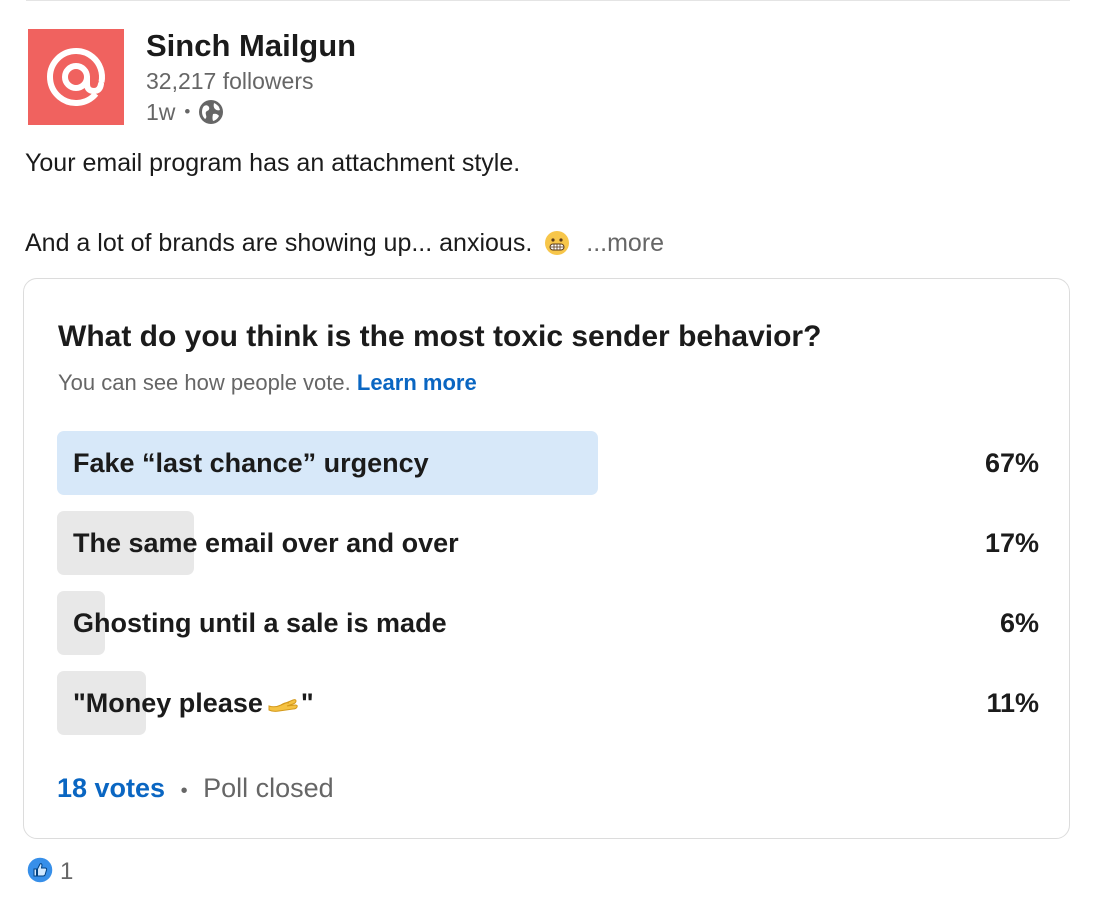  What do you see at coordinates (266, 543) in the screenshot?
I see `poll-option-label: The same email over and over` at bounding box center [266, 543].